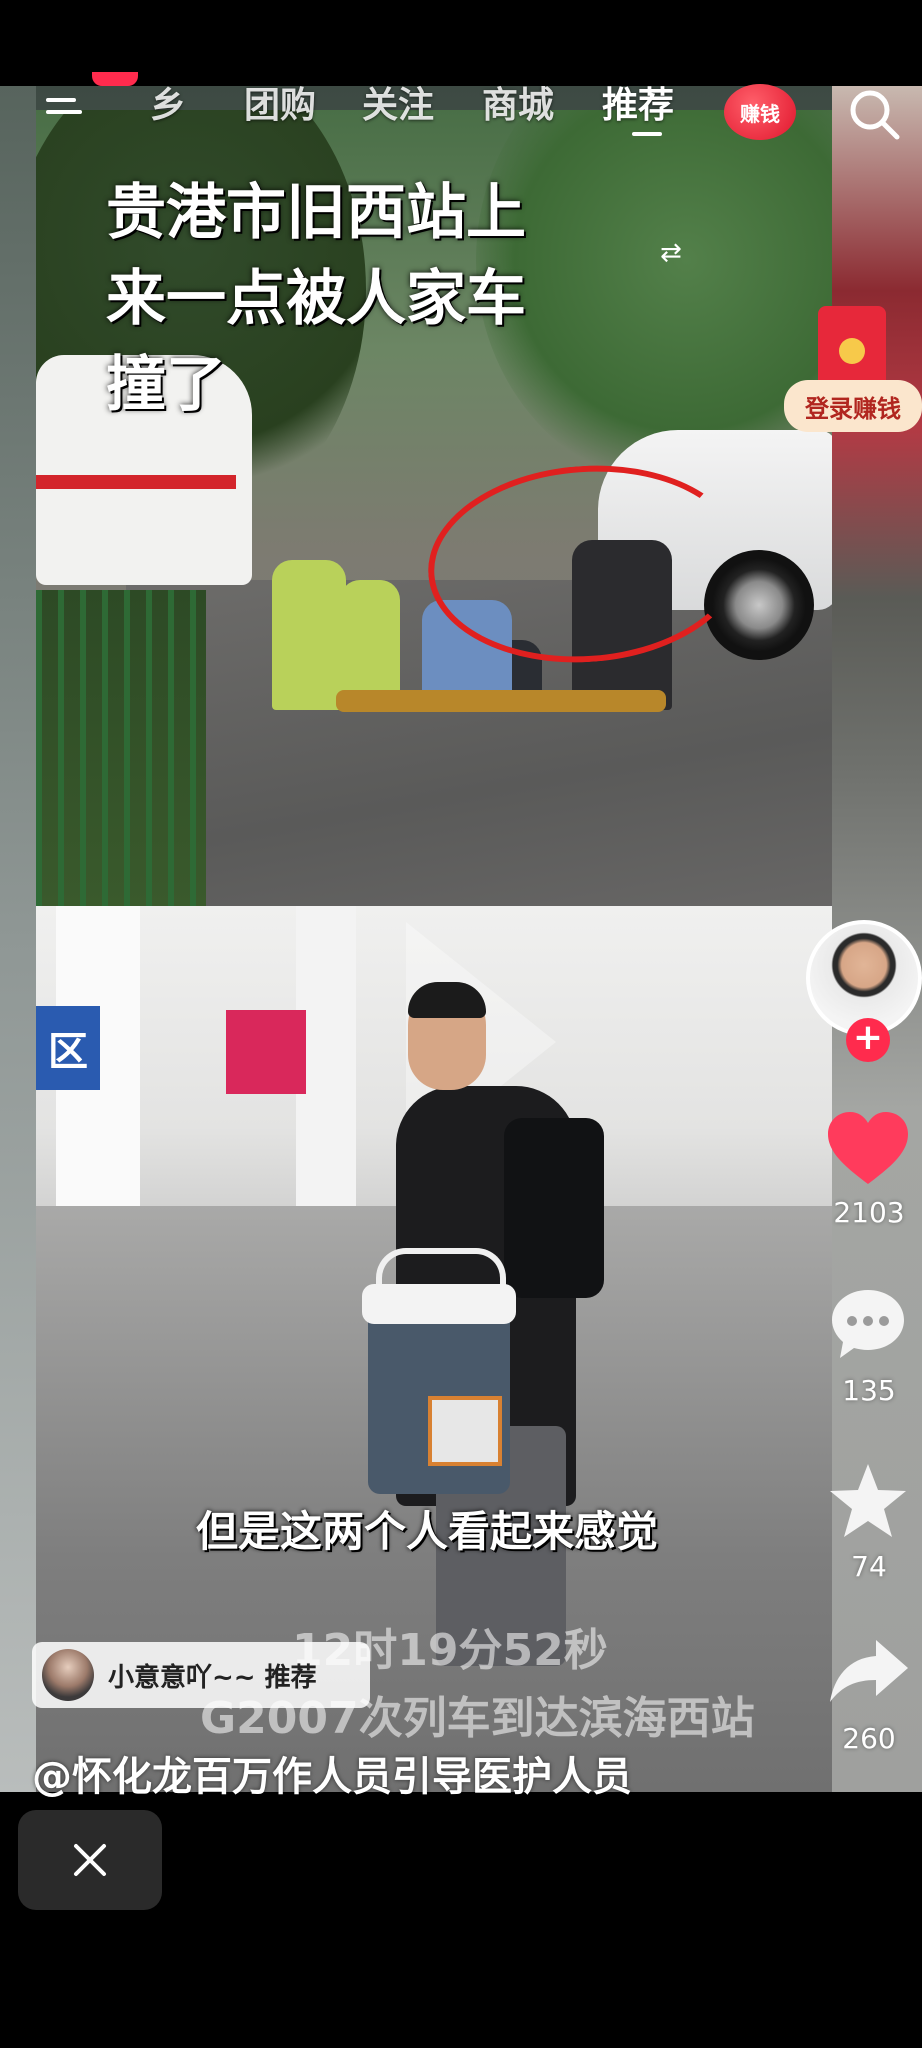 The height and width of the screenshot is (2048, 922). Describe the element at coordinates (439, 1304) in the screenshot. I see `scene-cooler-lid` at that location.